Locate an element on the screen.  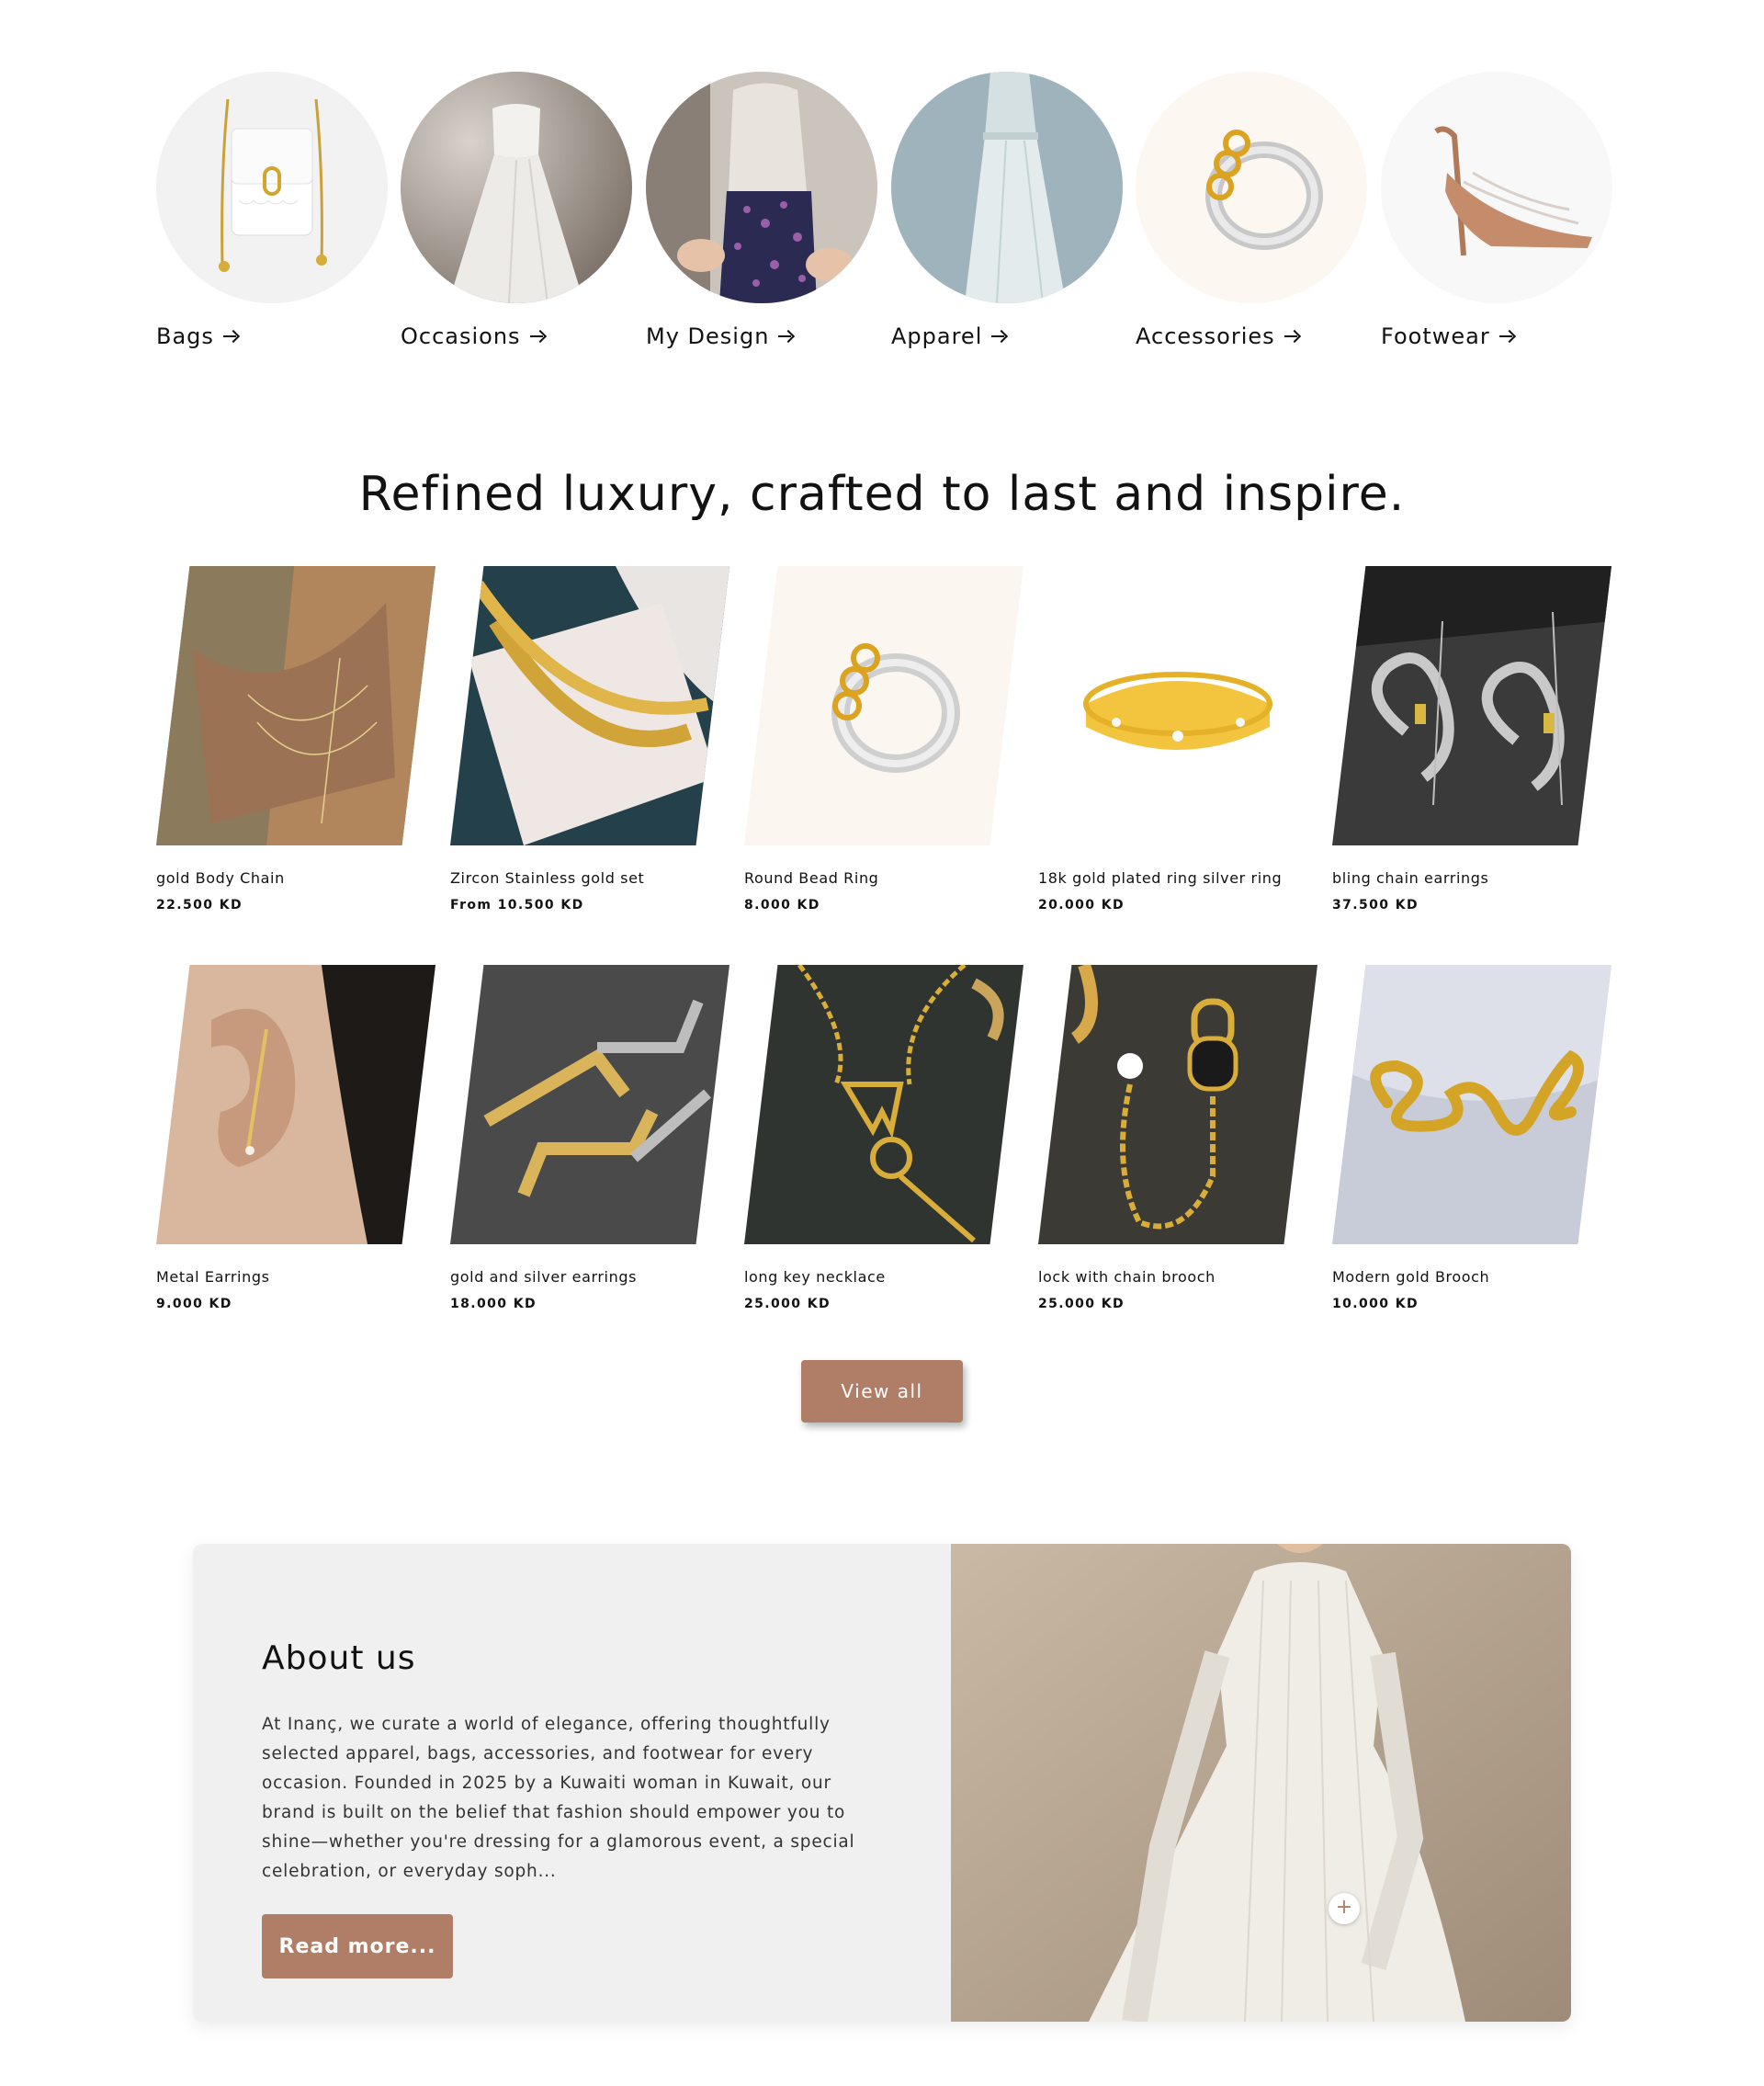
product-card: bling chain earrings 37.500 KD is located at coordinates (1471, 739).